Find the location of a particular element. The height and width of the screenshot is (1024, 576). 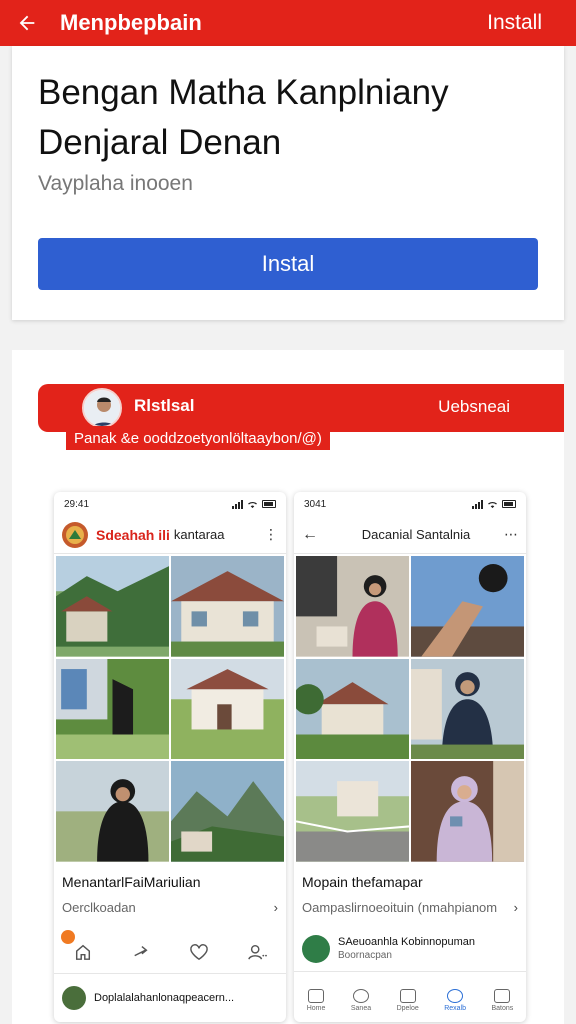

gallery-caption-title: Mopain thefamapar is located at coordinates (362, 882).